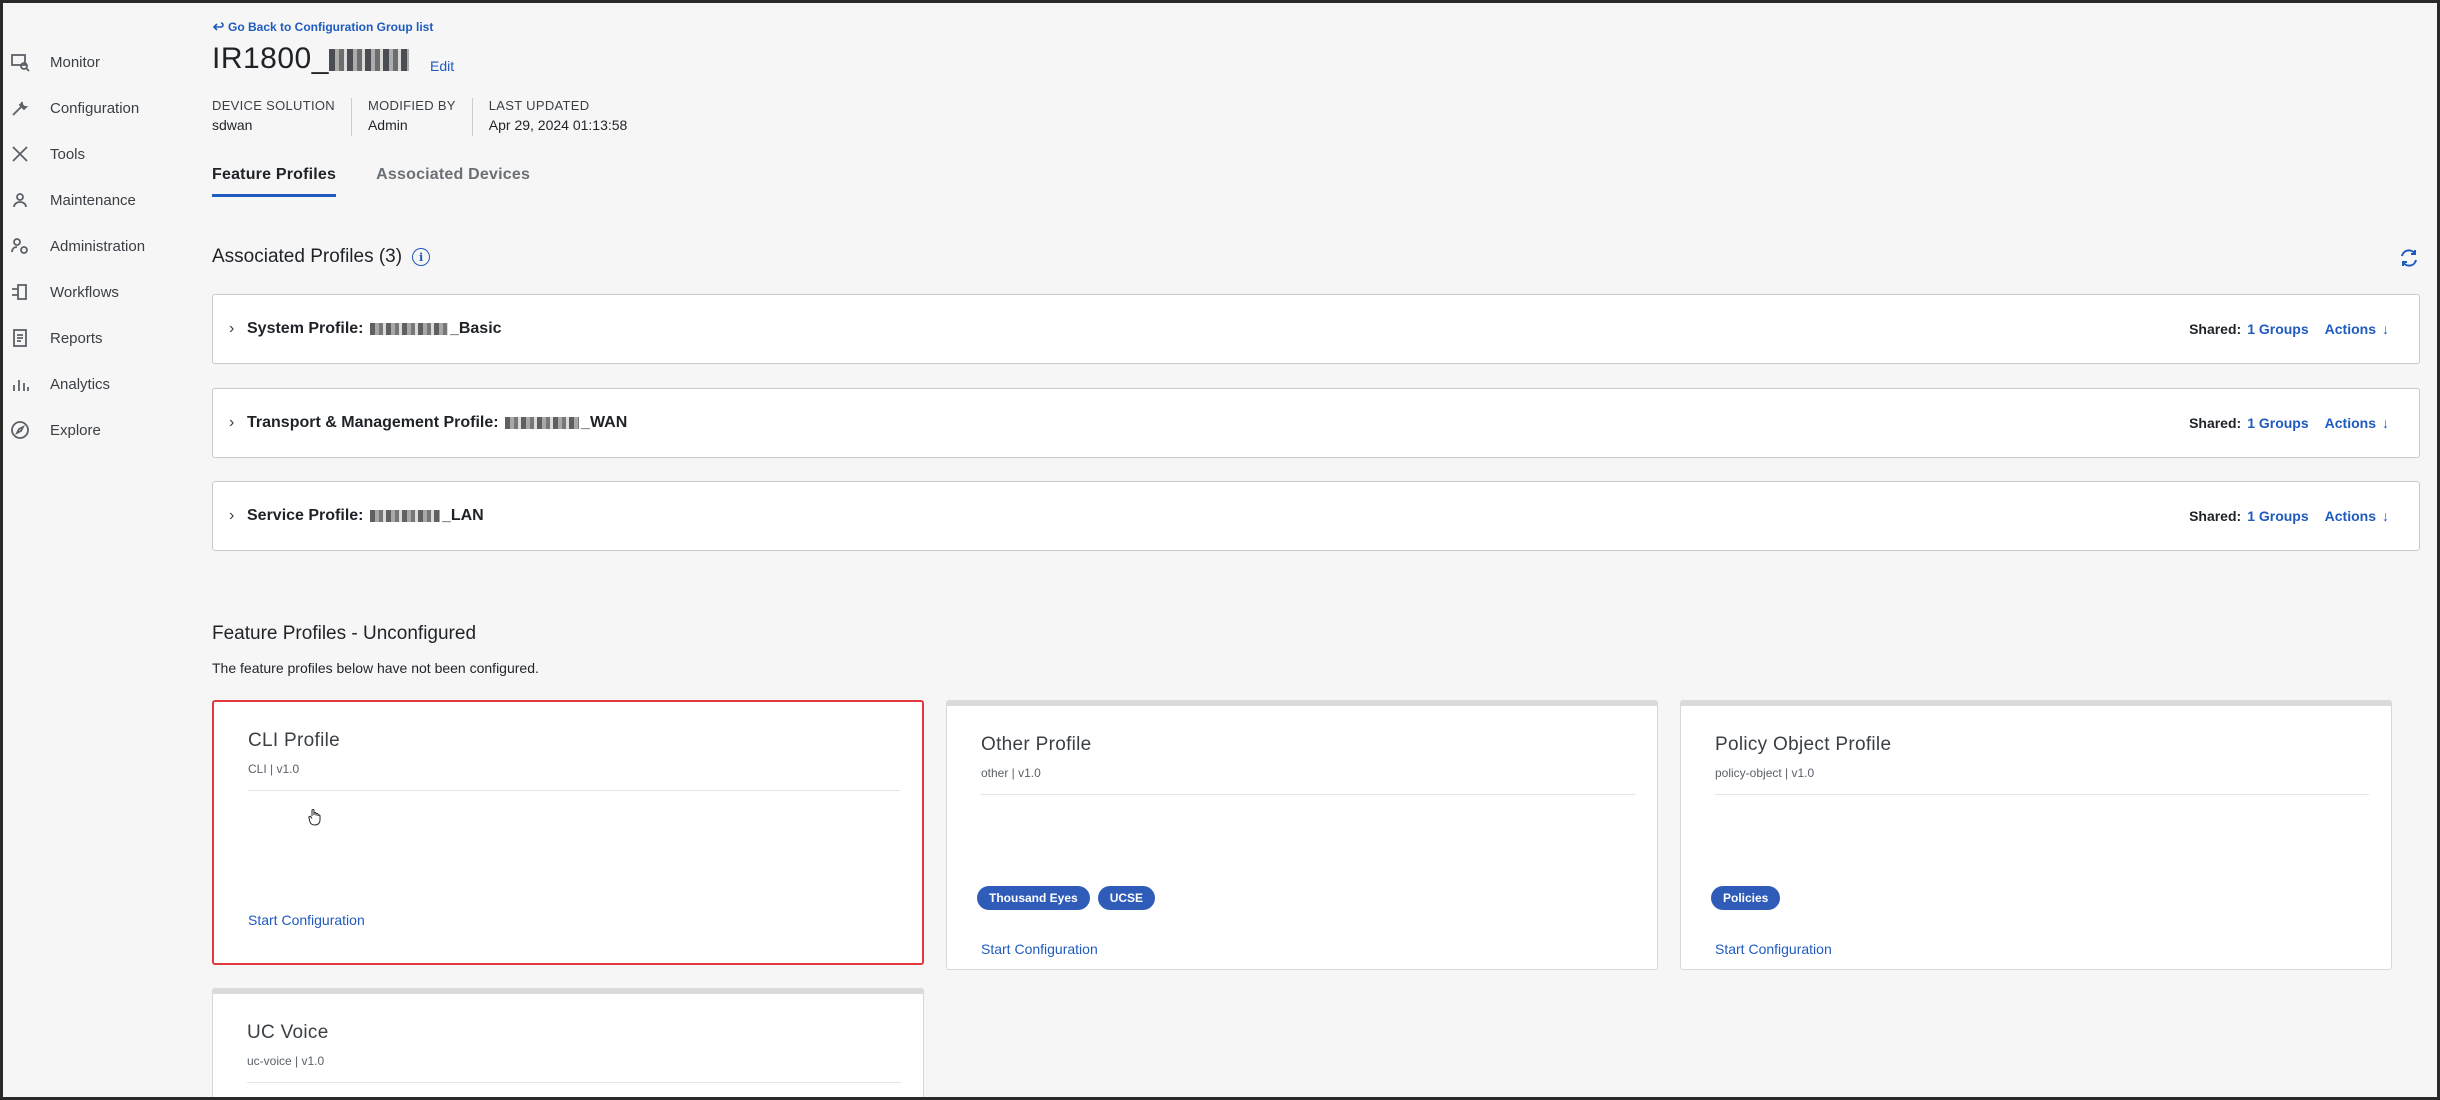  I want to click on maintenance-icon, so click(20, 200).